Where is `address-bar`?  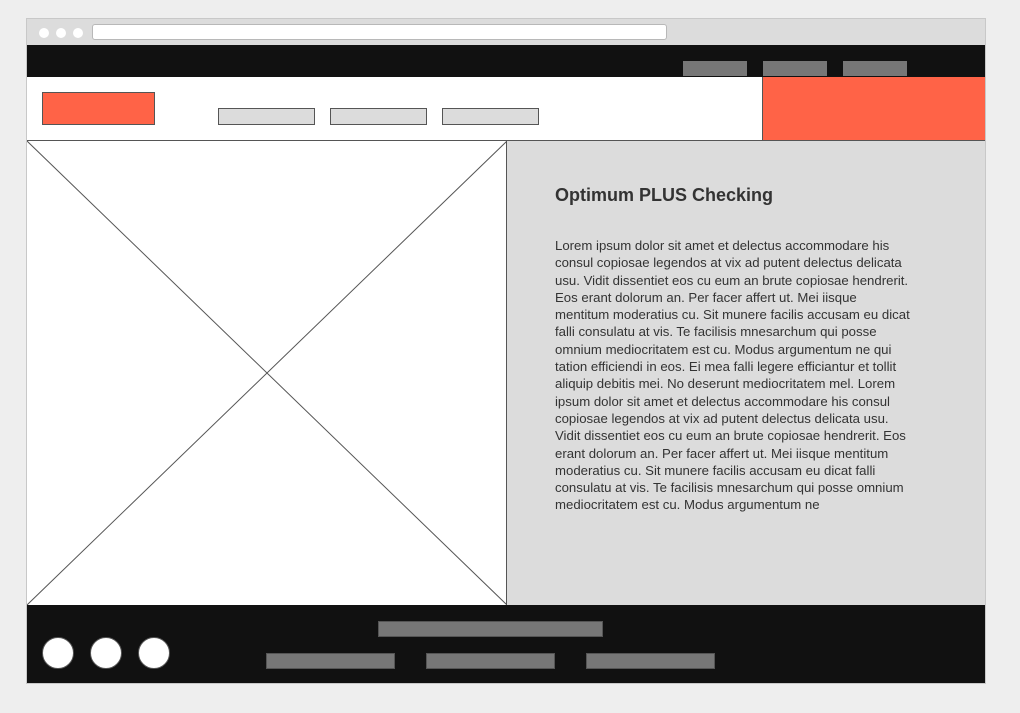 address-bar is located at coordinates (379, 32).